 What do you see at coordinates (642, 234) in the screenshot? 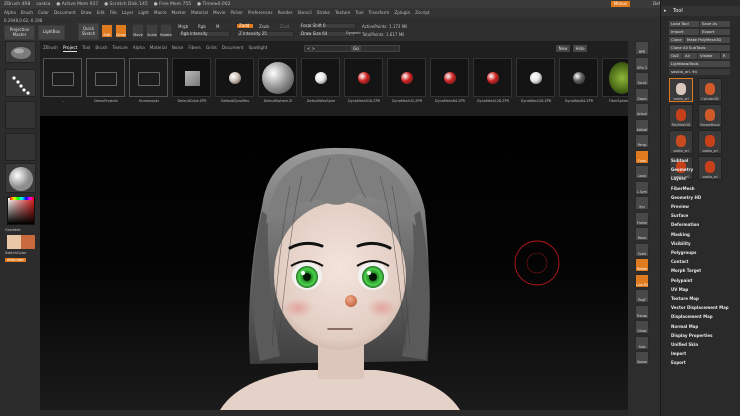
I see `shelf-move-button: Move` at bounding box center [642, 234].